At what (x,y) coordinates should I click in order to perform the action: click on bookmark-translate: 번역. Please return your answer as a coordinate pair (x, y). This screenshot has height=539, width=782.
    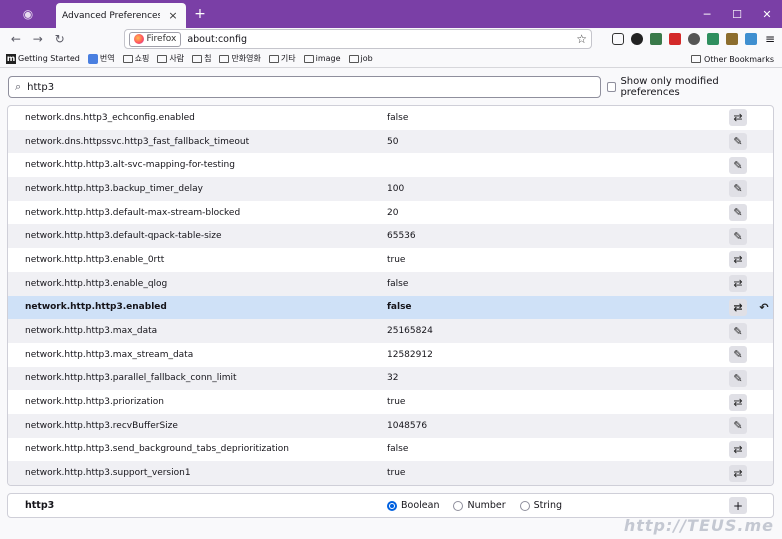
    Looking at the image, I should click on (101, 58).